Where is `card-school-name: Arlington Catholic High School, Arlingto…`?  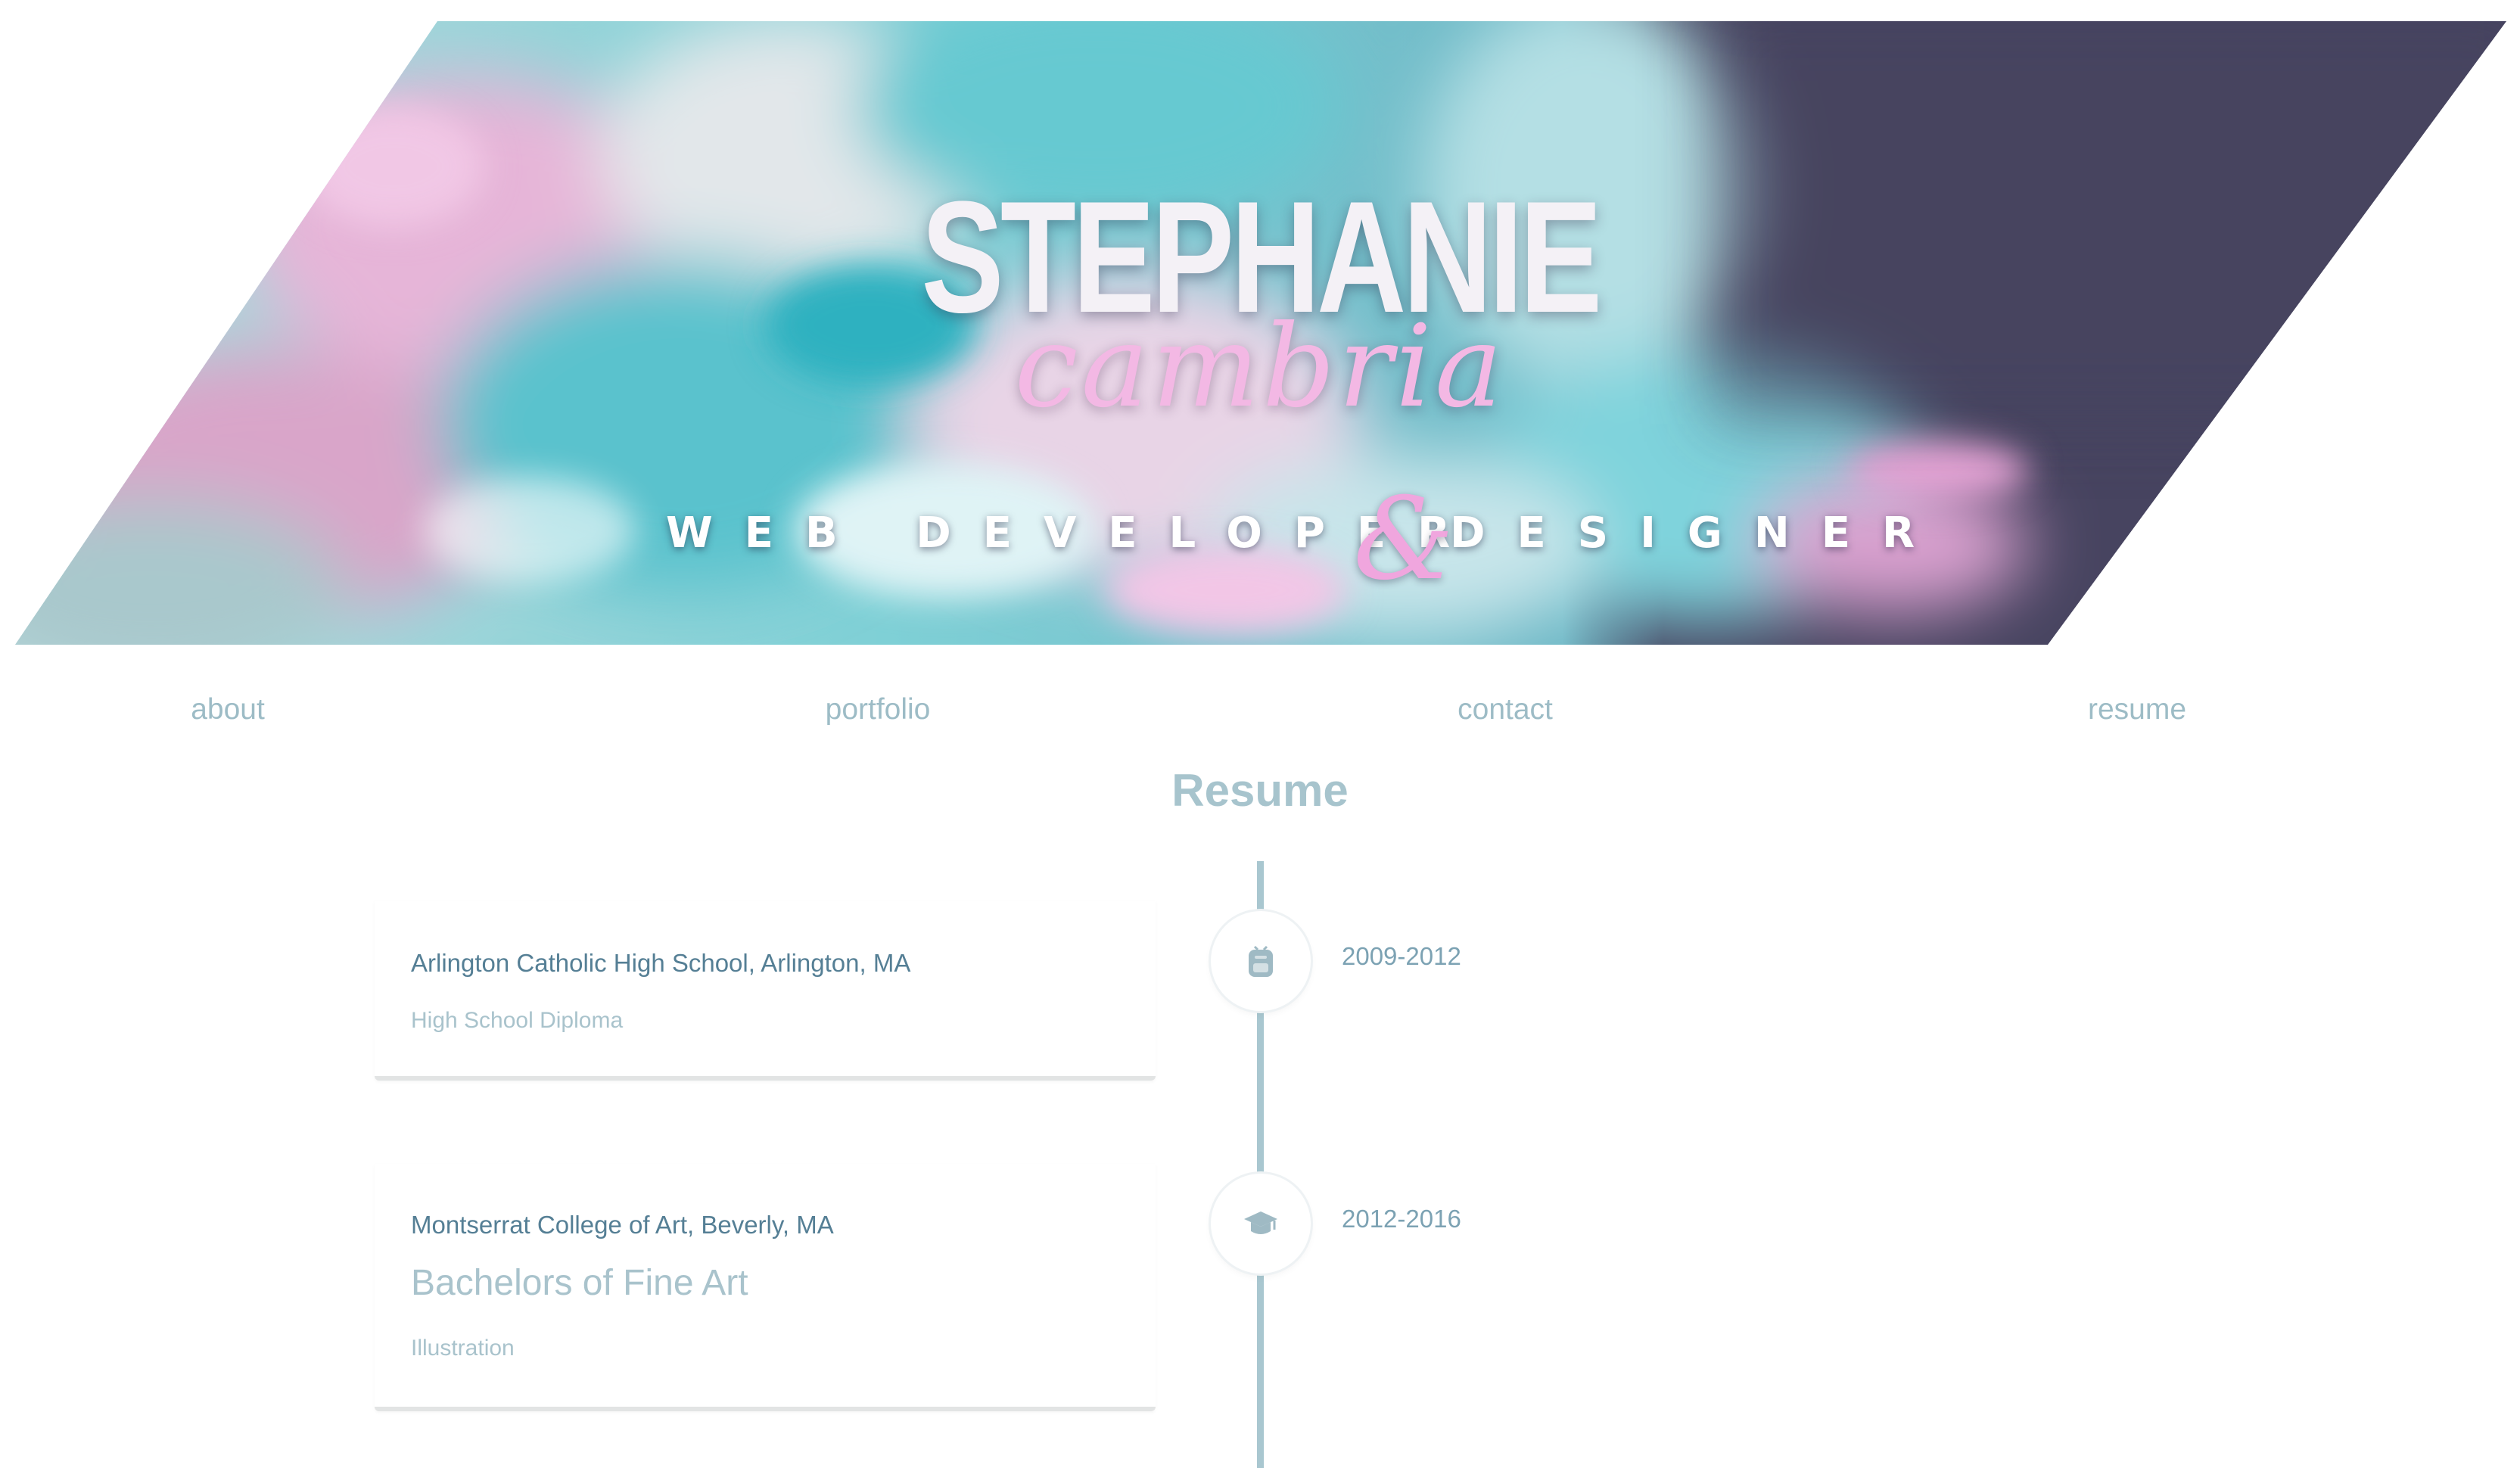
card-school-name: Arlington Catholic High School, Arlingto… is located at coordinates (661, 963).